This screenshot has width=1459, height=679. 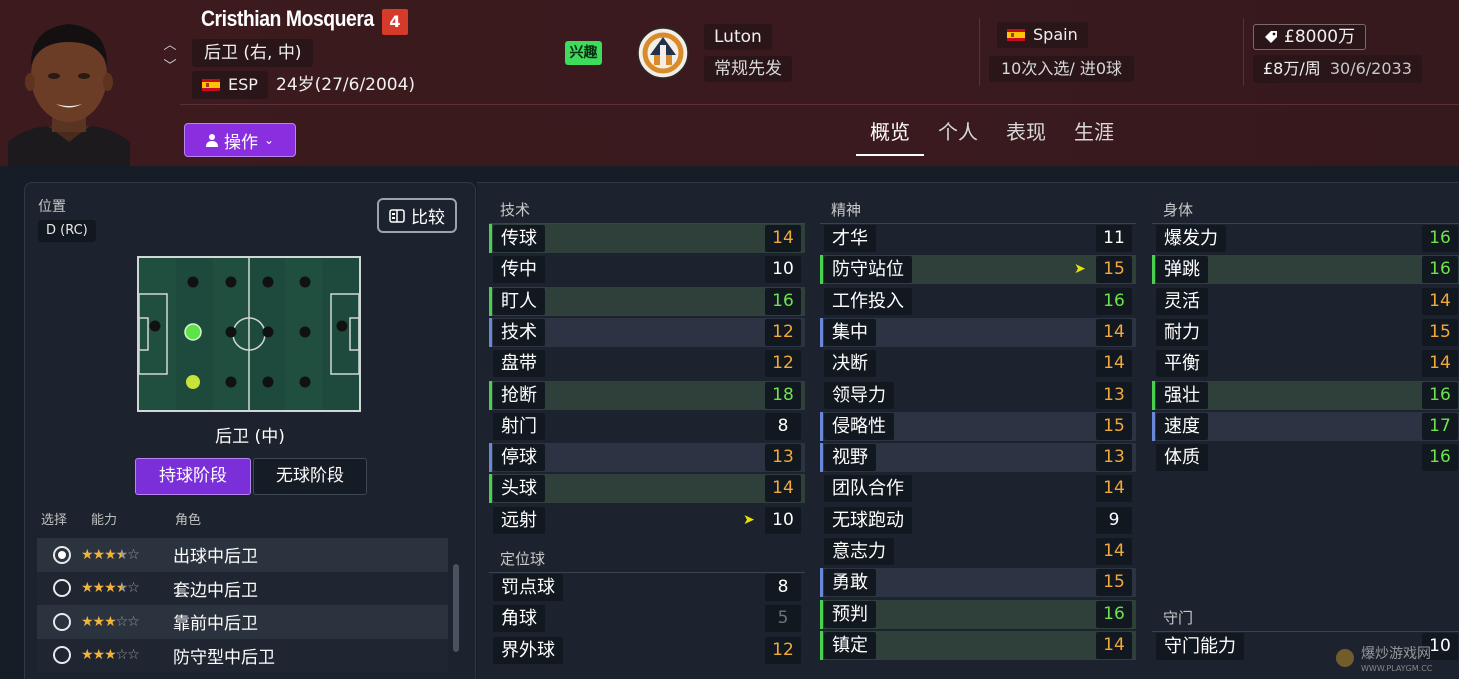 I want to click on attribute-row: 盯人 16, so click(x=647, y=301).